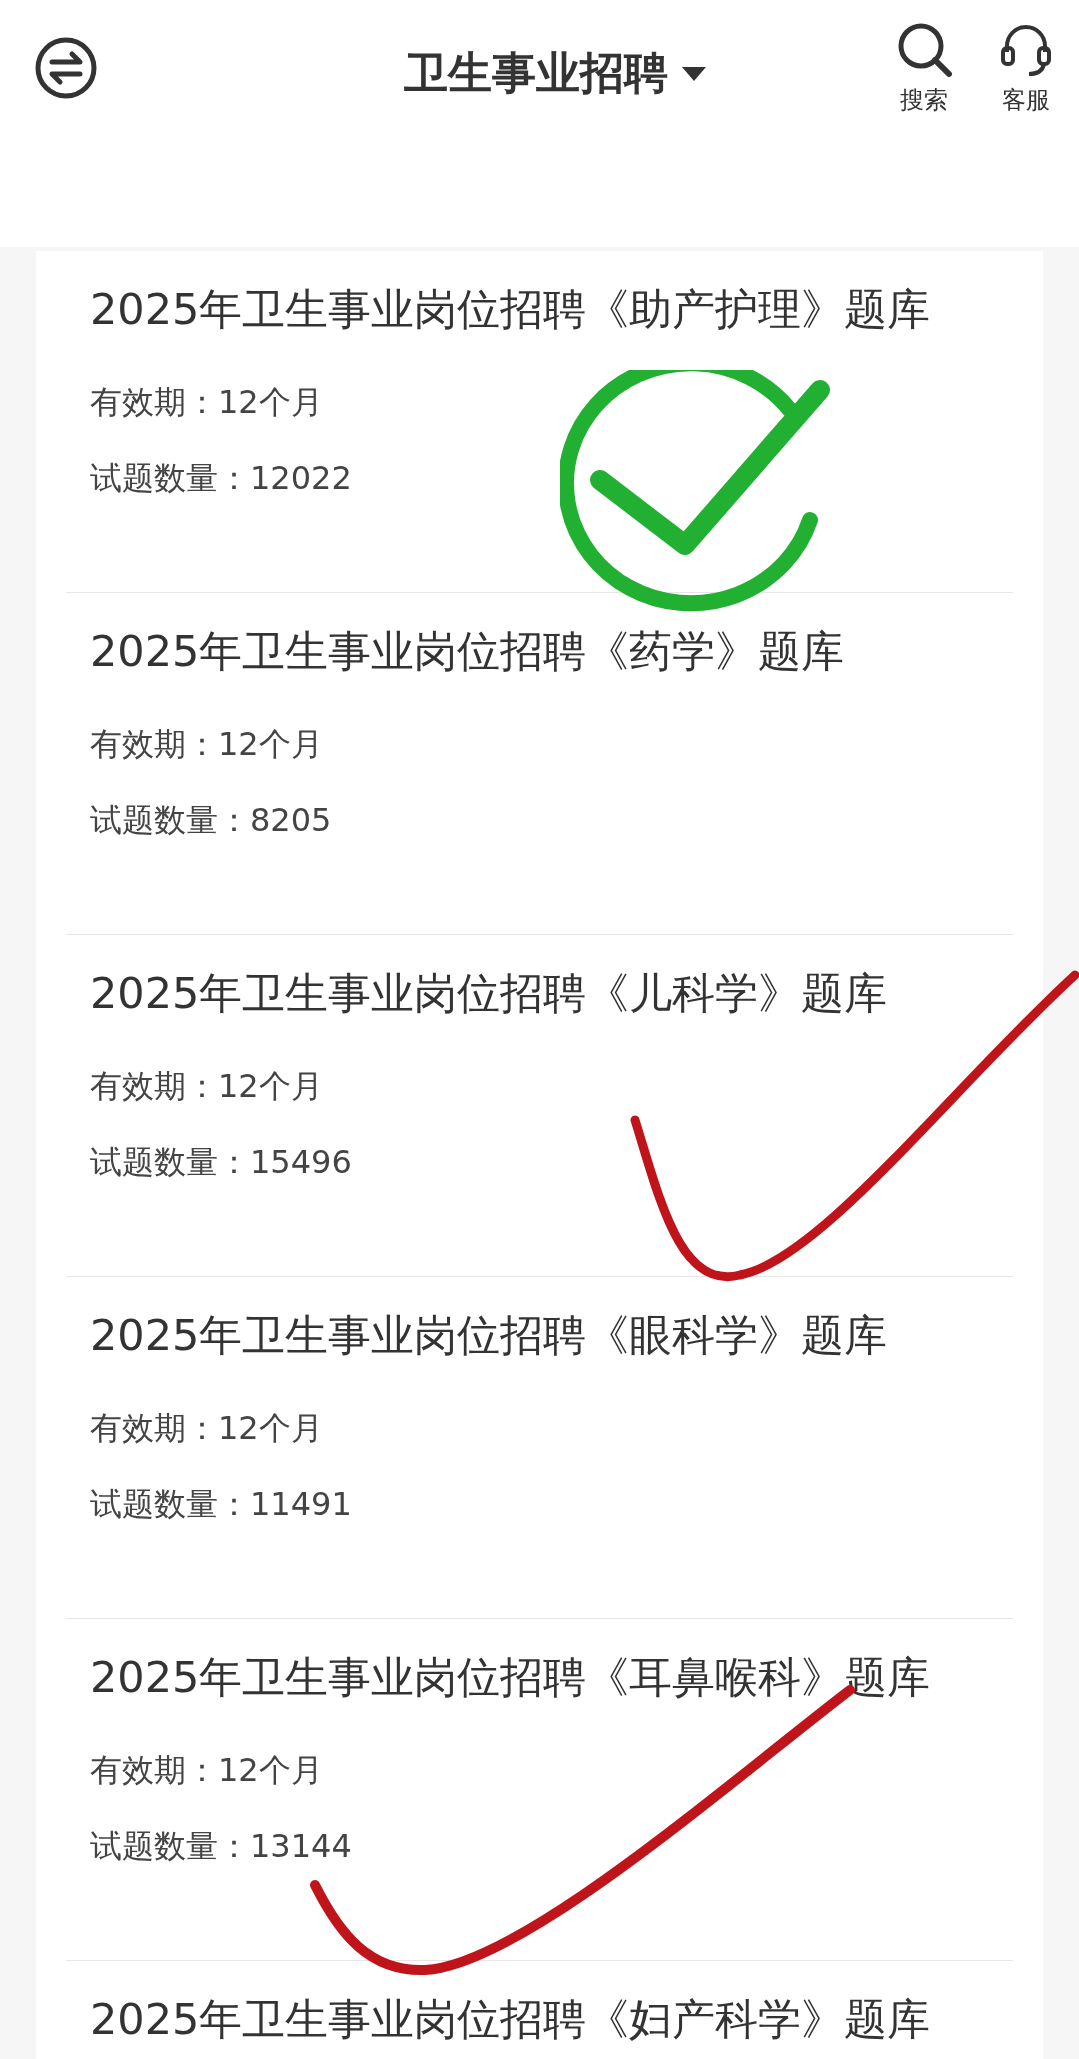 This screenshot has width=1079, height=2059. What do you see at coordinates (551, 994) in the screenshot?
I see `course-title: 2025年卫生事业岗位招聘《儿科学》题库` at bounding box center [551, 994].